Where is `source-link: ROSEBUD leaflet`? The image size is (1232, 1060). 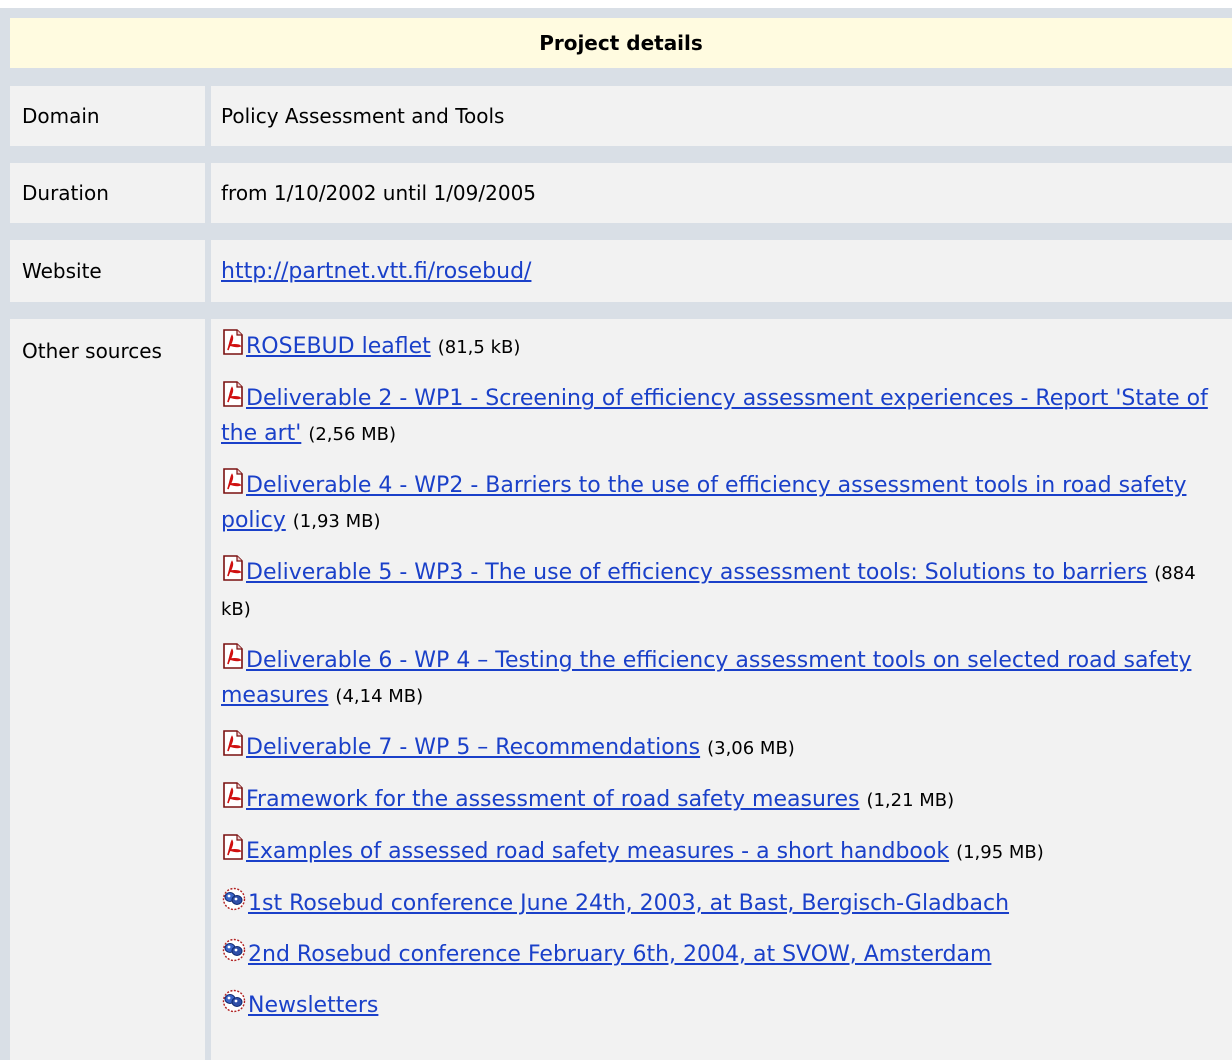
source-link: ROSEBUD leaflet is located at coordinates (338, 346).